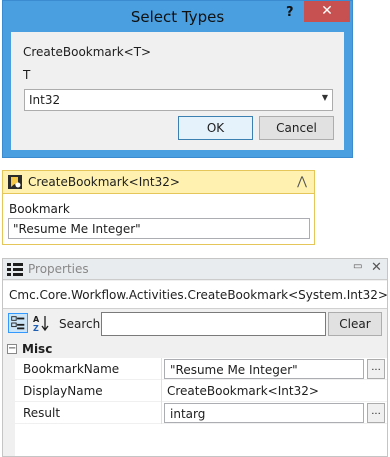 This screenshot has width=390, height=457. I want to click on chevron-down-icon: ▼, so click(325, 97).